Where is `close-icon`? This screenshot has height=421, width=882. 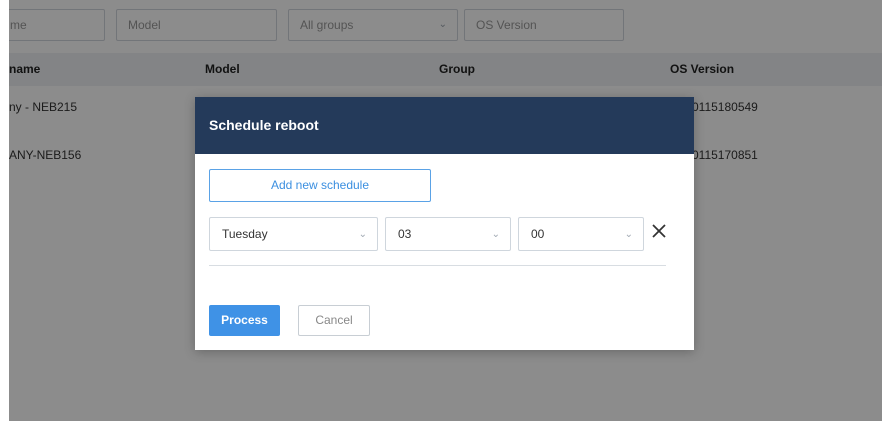 close-icon is located at coordinates (659, 233).